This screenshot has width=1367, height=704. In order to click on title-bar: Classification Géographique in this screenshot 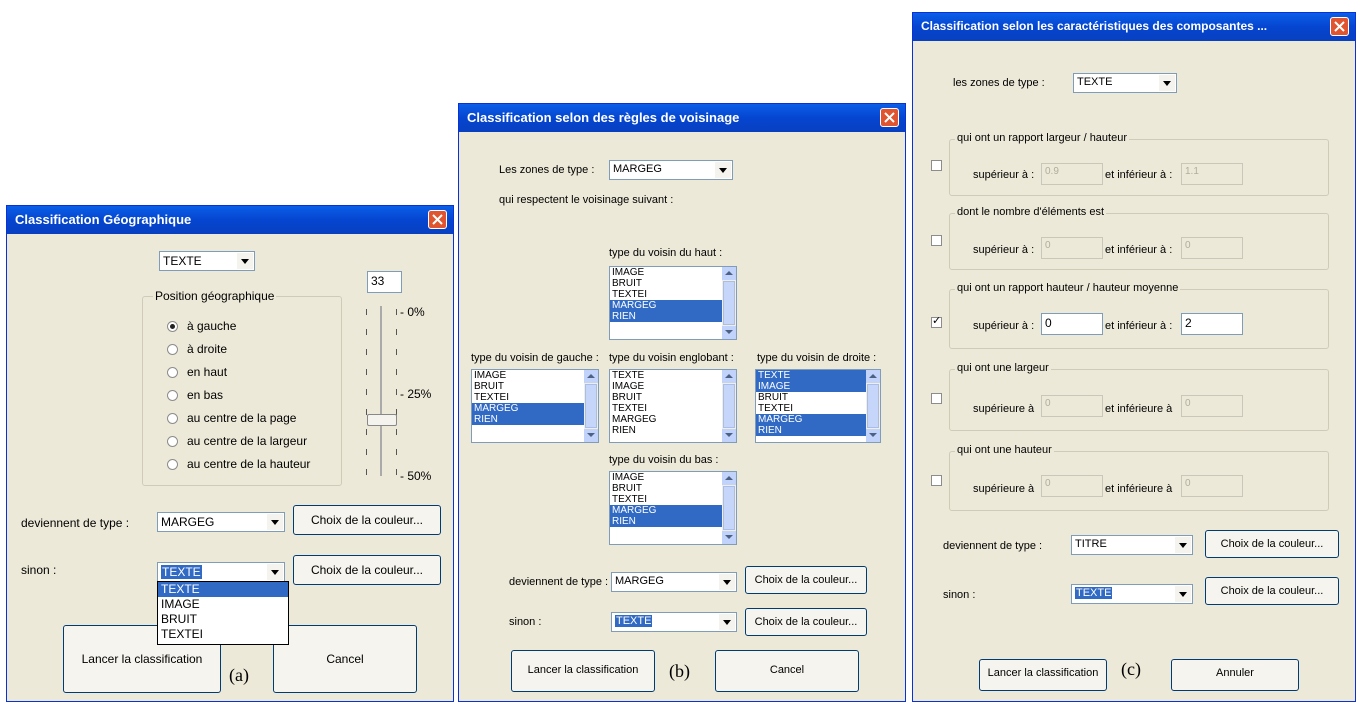, I will do `click(230, 220)`.